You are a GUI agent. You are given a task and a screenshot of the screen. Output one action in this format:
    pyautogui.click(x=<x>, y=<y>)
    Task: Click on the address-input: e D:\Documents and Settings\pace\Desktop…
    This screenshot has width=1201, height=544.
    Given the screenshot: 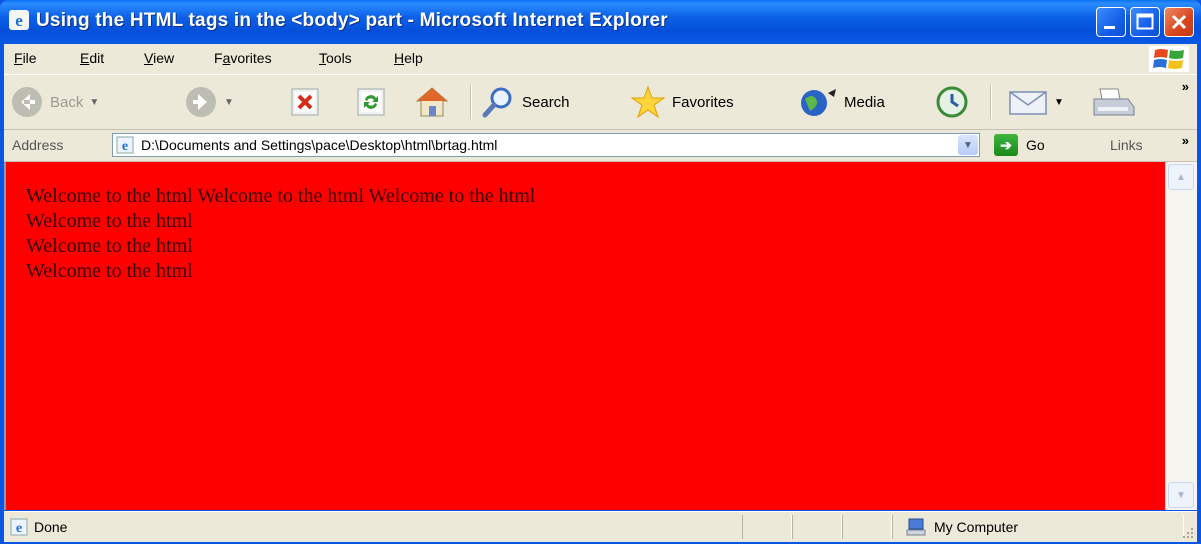 What is the action you would take?
    pyautogui.click(x=546, y=145)
    